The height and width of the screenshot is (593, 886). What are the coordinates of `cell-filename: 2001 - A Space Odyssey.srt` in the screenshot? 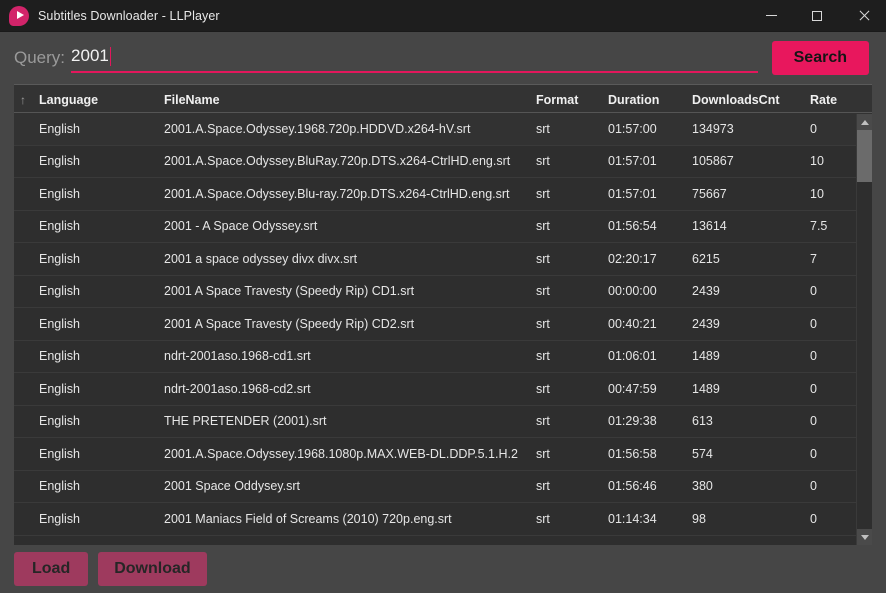 It's located at (241, 226).